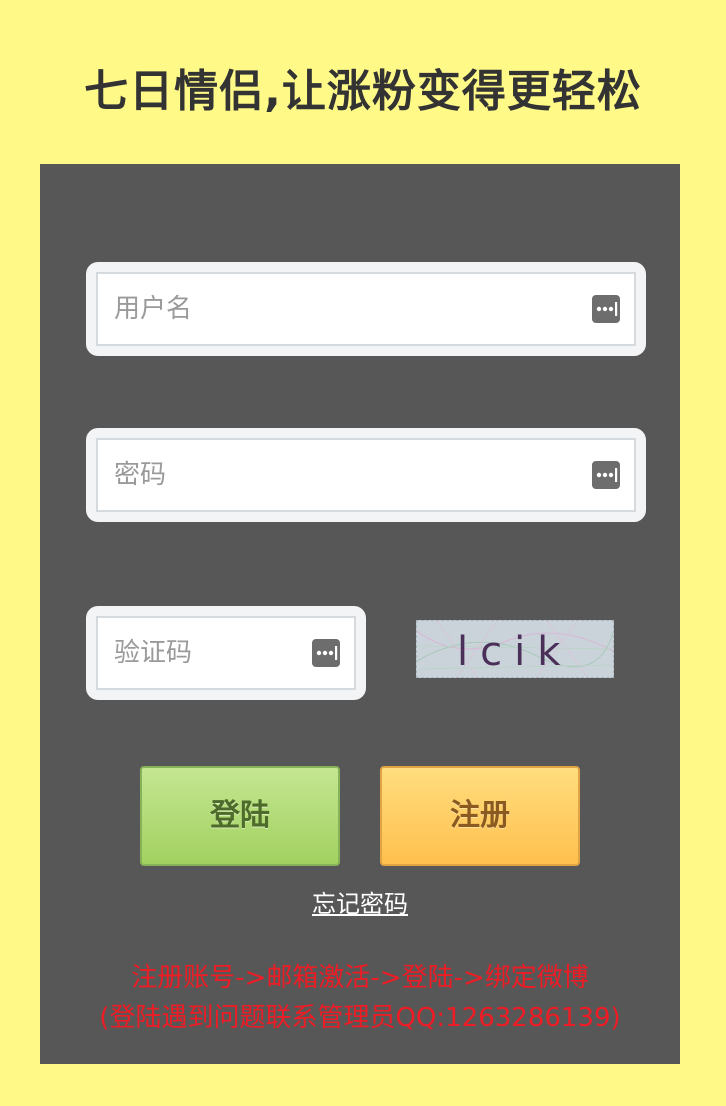 Image resolution: width=726 pixels, height=1106 pixels. I want to click on page-title: 七日情侣,让涨粉变得更轻松, so click(363, 91).